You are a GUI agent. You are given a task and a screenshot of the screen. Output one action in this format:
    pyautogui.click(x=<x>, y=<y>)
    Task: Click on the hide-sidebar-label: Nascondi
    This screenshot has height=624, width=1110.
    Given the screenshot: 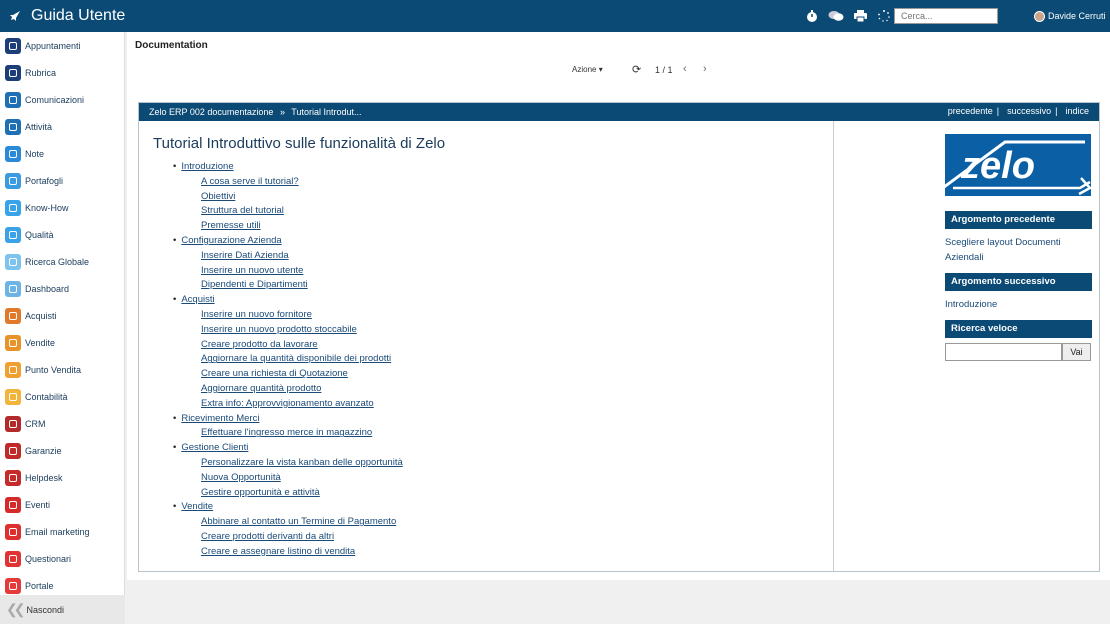 What is the action you would take?
    pyautogui.click(x=45, y=609)
    